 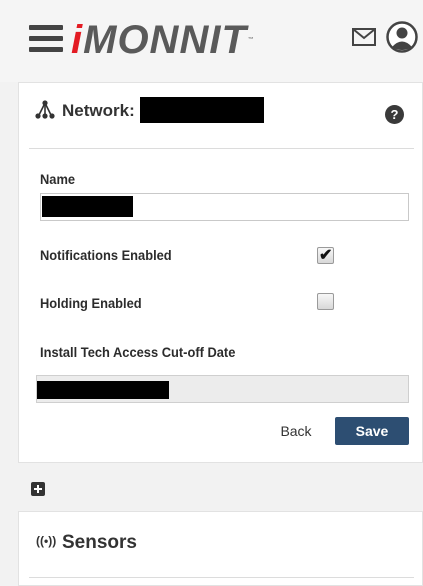 I want to click on sensors-divider, so click(x=221, y=577).